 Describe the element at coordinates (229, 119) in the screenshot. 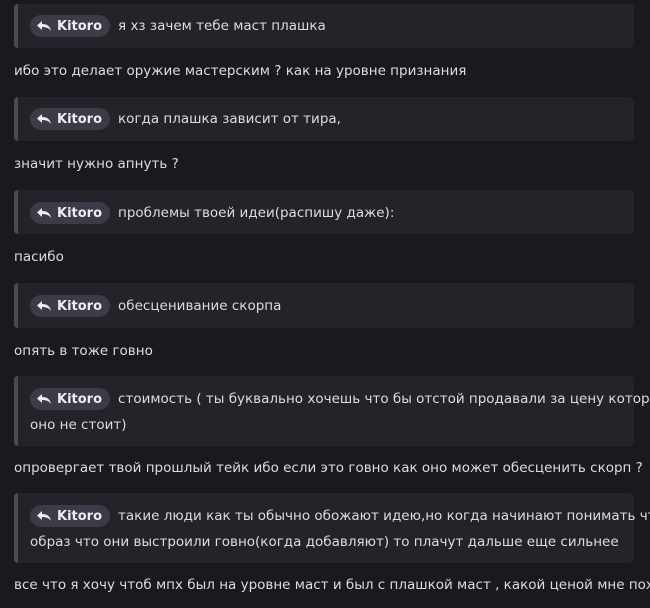

I see `quoted-text: когда плашка зависит от тира,` at that location.